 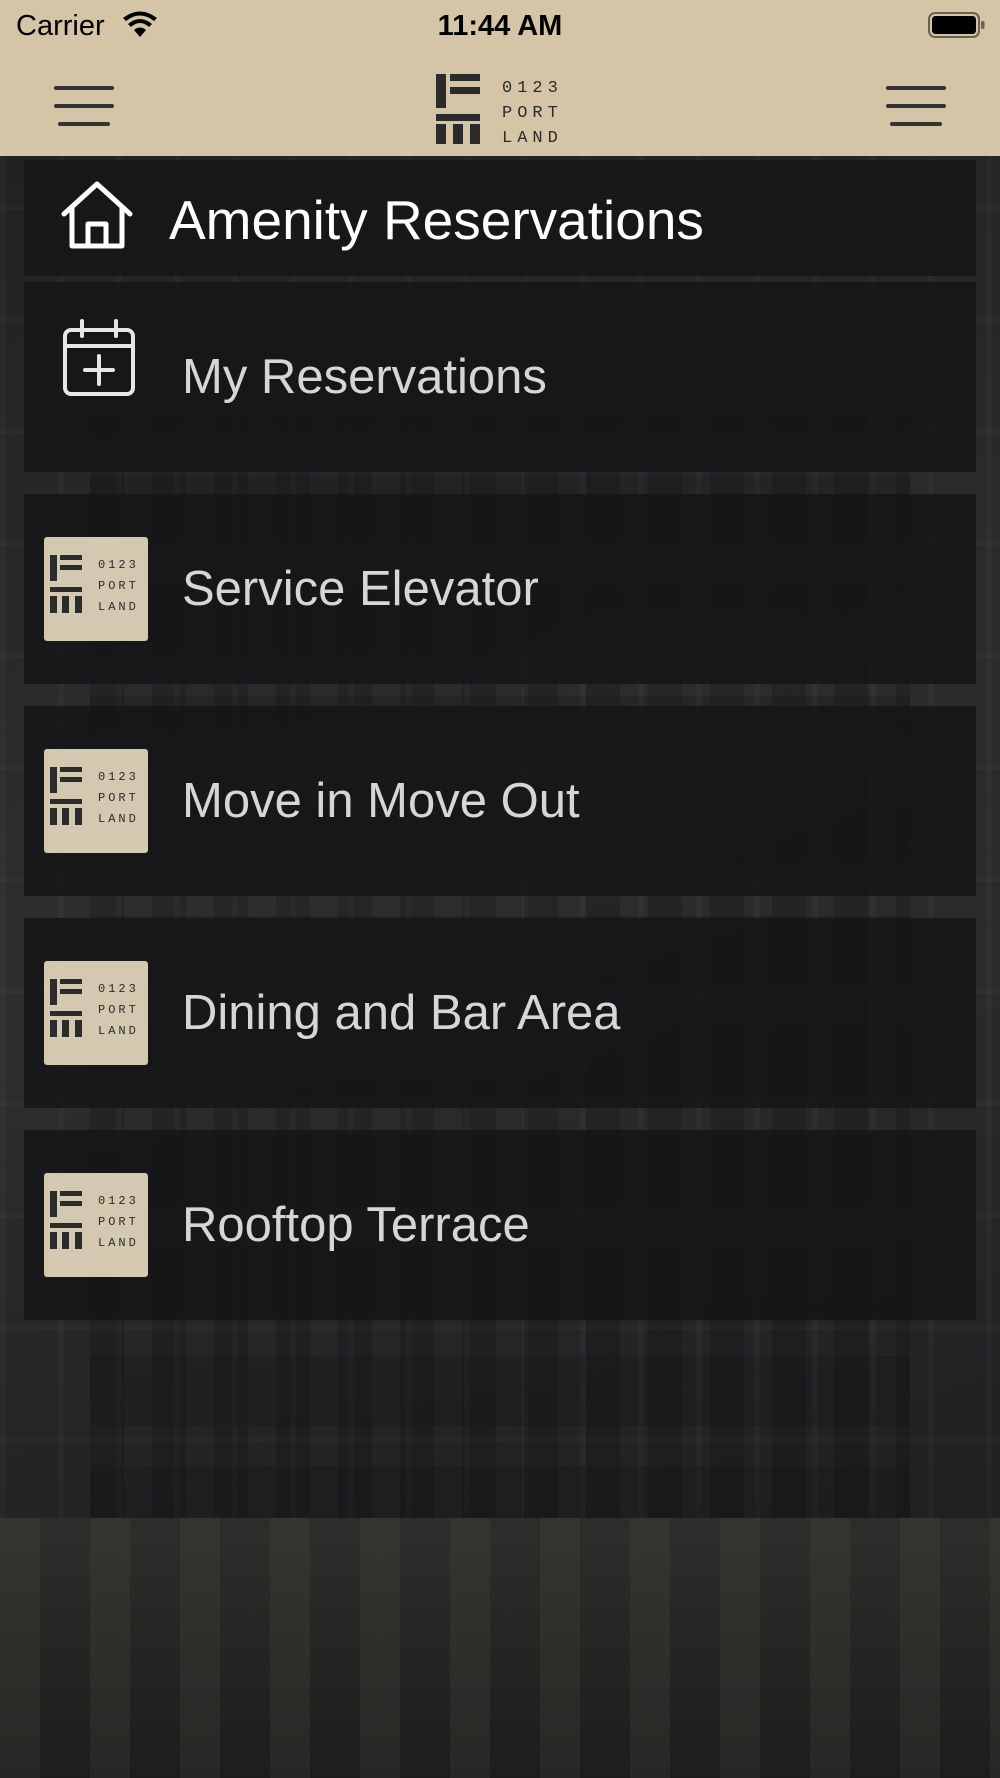 What do you see at coordinates (84, 107) in the screenshot?
I see `left-hamburger-menu-icon` at bounding box center [84, 107].